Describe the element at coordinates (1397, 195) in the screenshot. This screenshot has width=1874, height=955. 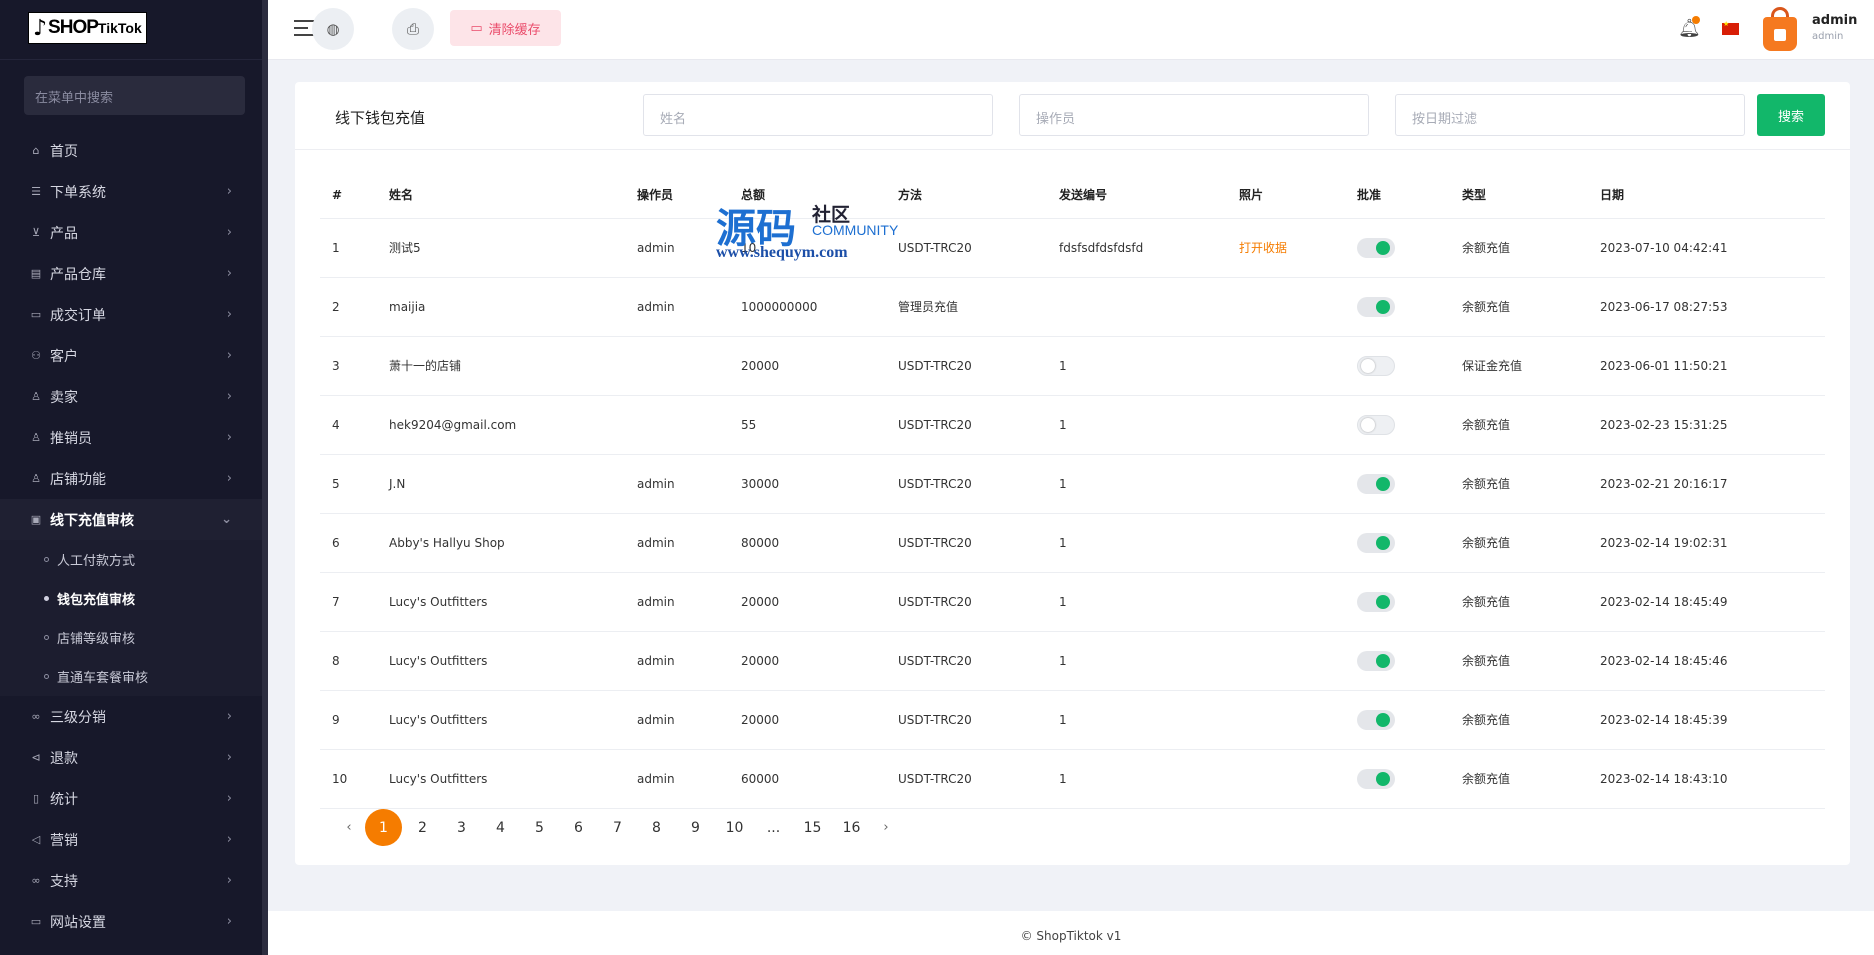
I see `column-header: 批准` at that location.